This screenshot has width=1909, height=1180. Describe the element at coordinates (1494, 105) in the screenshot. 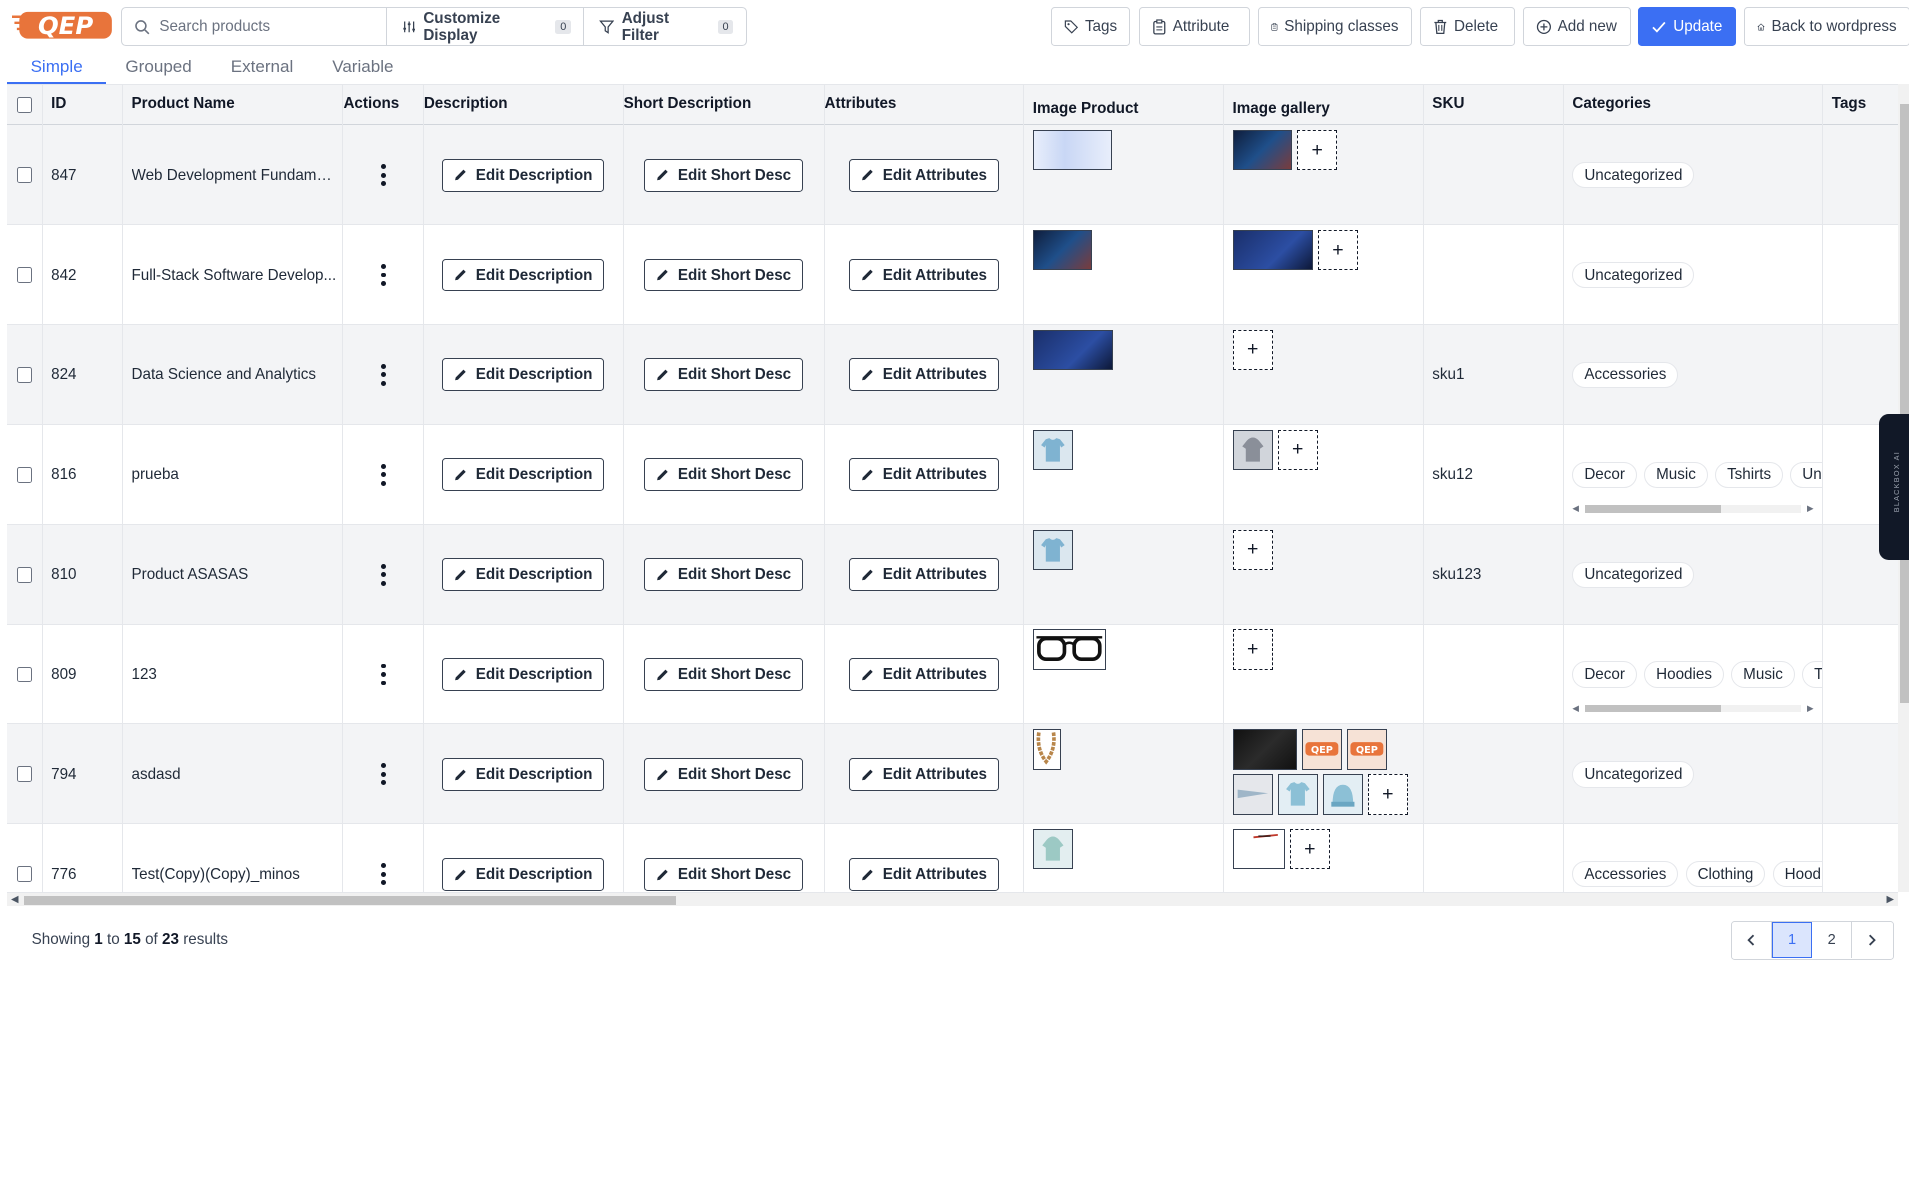

I see `column-header-sku: SKU` at that location.